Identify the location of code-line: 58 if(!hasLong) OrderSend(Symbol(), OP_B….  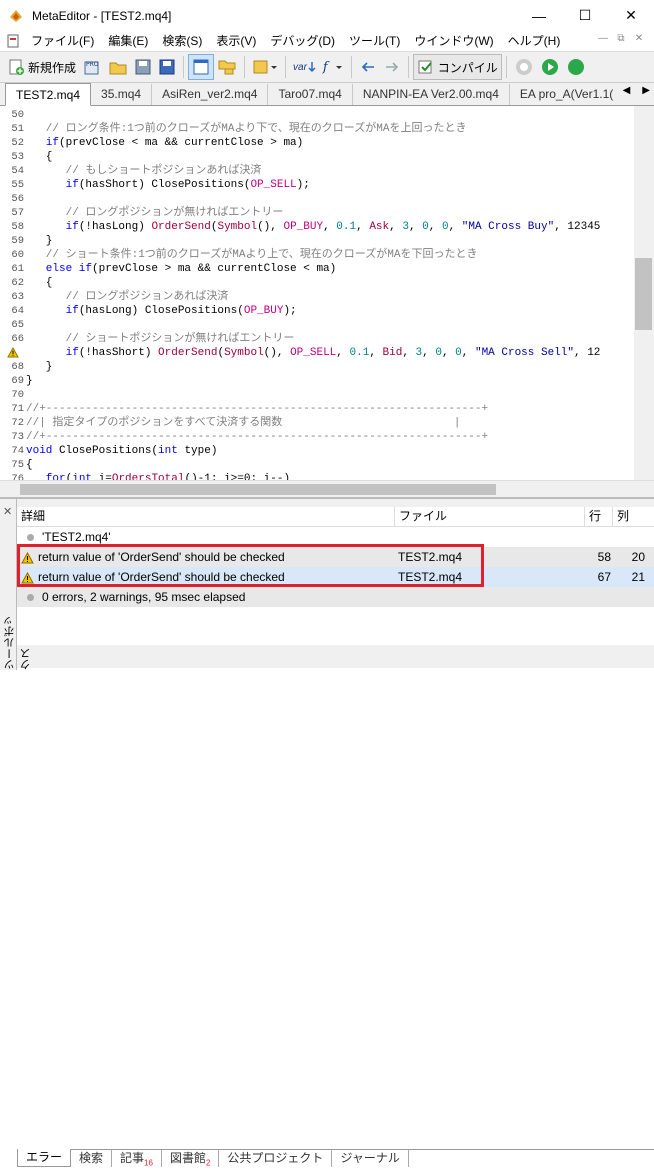
(317, 227).